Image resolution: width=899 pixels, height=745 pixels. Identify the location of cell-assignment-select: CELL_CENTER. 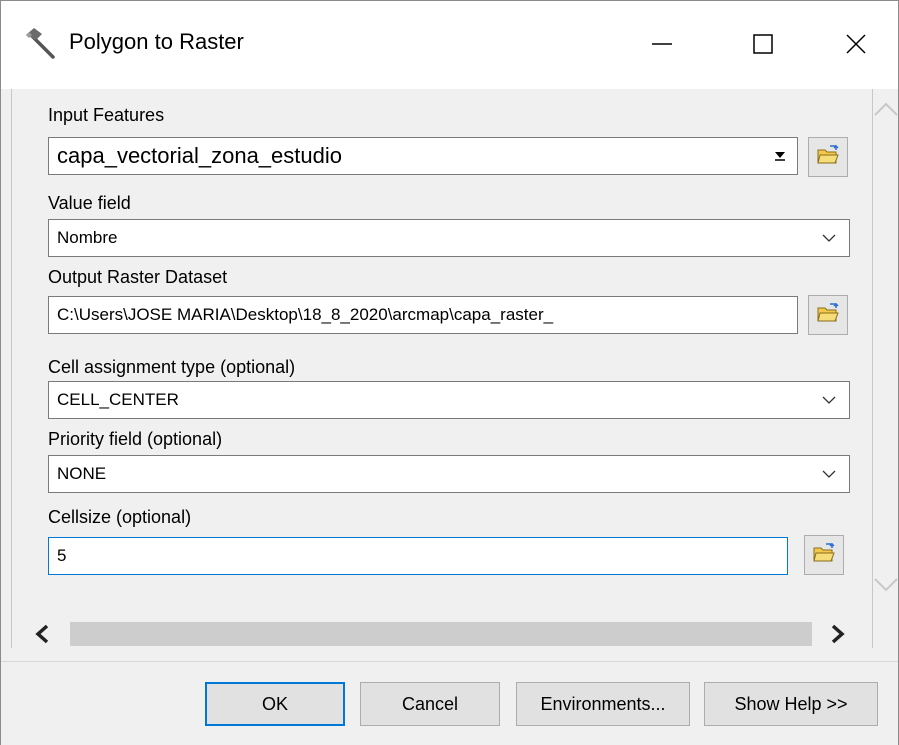
(449, 400).